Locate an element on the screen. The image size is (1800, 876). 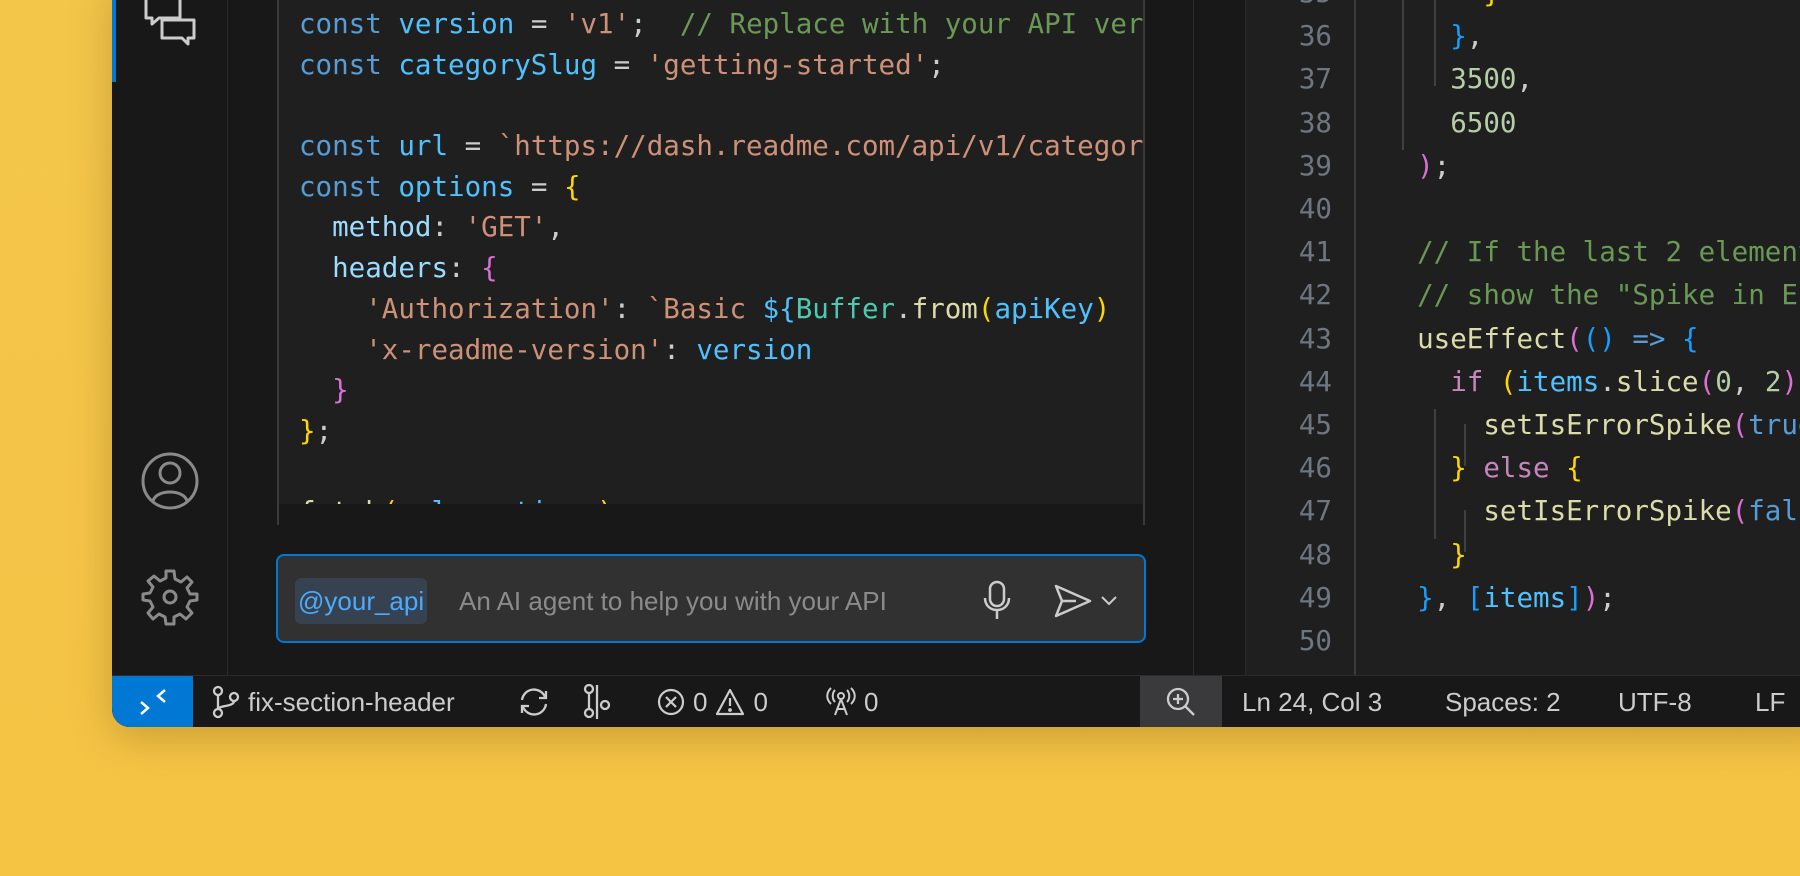
editor-line: 3500, is located at coordinates (1458, 79).